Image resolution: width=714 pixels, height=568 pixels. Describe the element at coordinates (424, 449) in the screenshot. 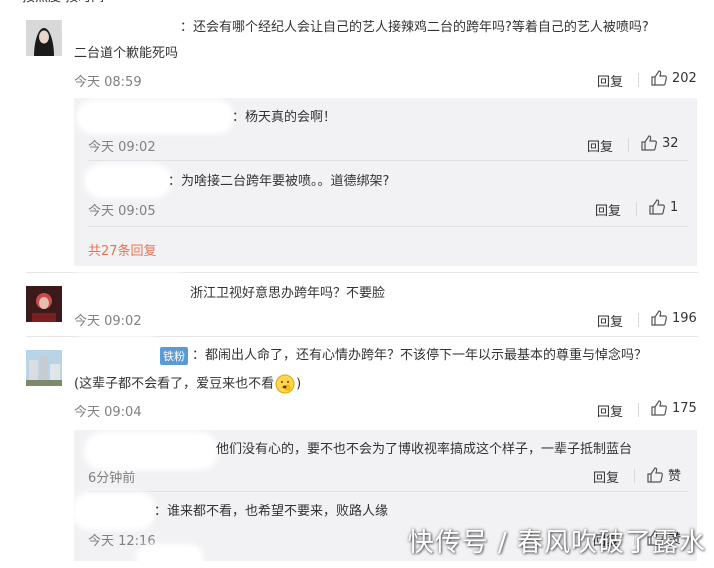

I see `reply-text: 他们没有心的，要不也不会为了博收视率搞成这个样子，一辈子抵制蓝台` at that location.